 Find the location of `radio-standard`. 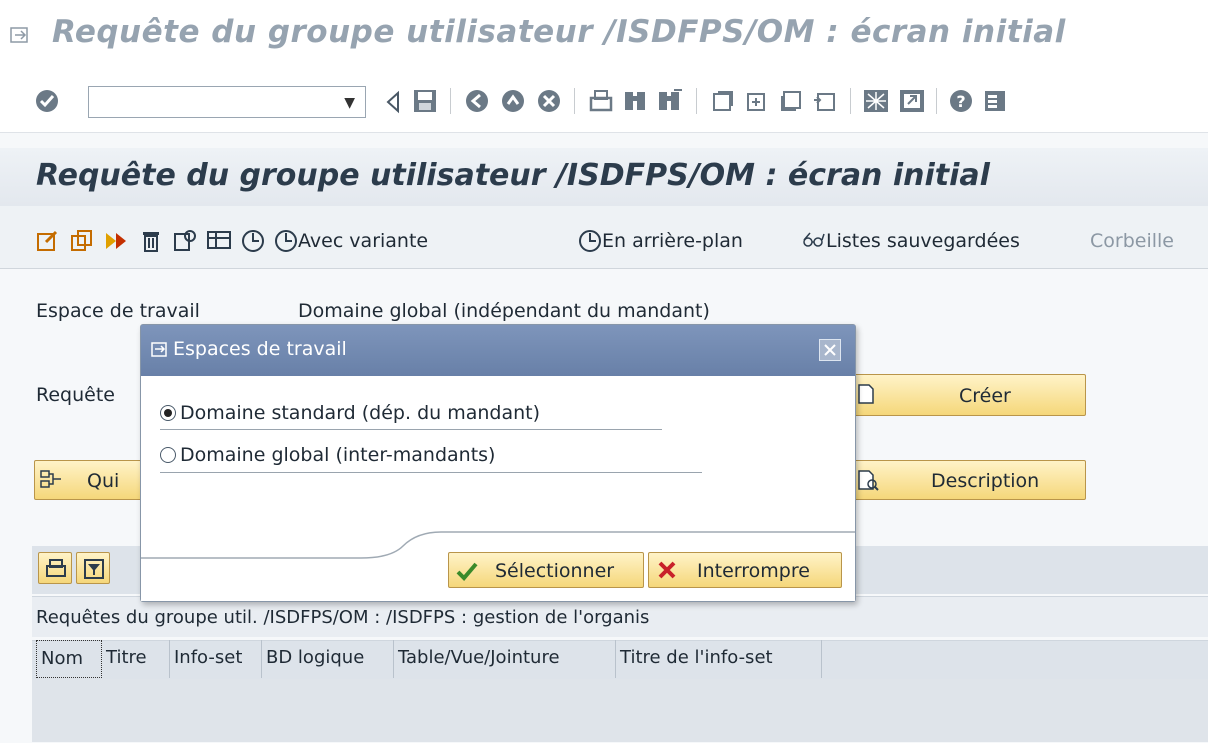

radio-standard is located at coordinates (168, 413).